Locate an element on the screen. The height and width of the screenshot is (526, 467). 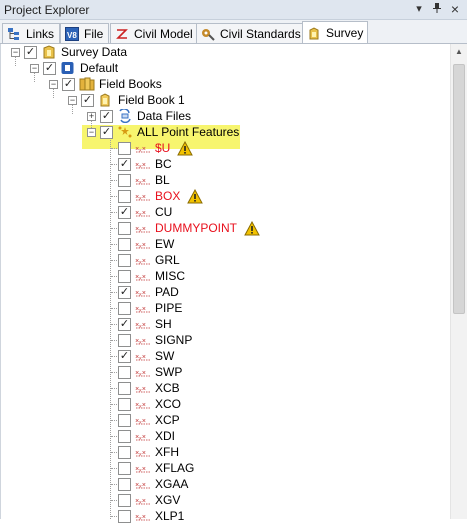
expand-icon: + is located at coordinates (91, 116).